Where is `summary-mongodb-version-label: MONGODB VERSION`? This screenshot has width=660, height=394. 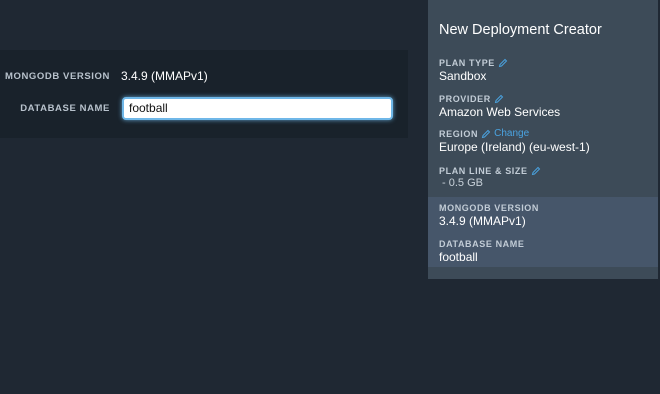
summary-mongodb-version-label: MONGODB VERSION is located at coordinates (489, 207).